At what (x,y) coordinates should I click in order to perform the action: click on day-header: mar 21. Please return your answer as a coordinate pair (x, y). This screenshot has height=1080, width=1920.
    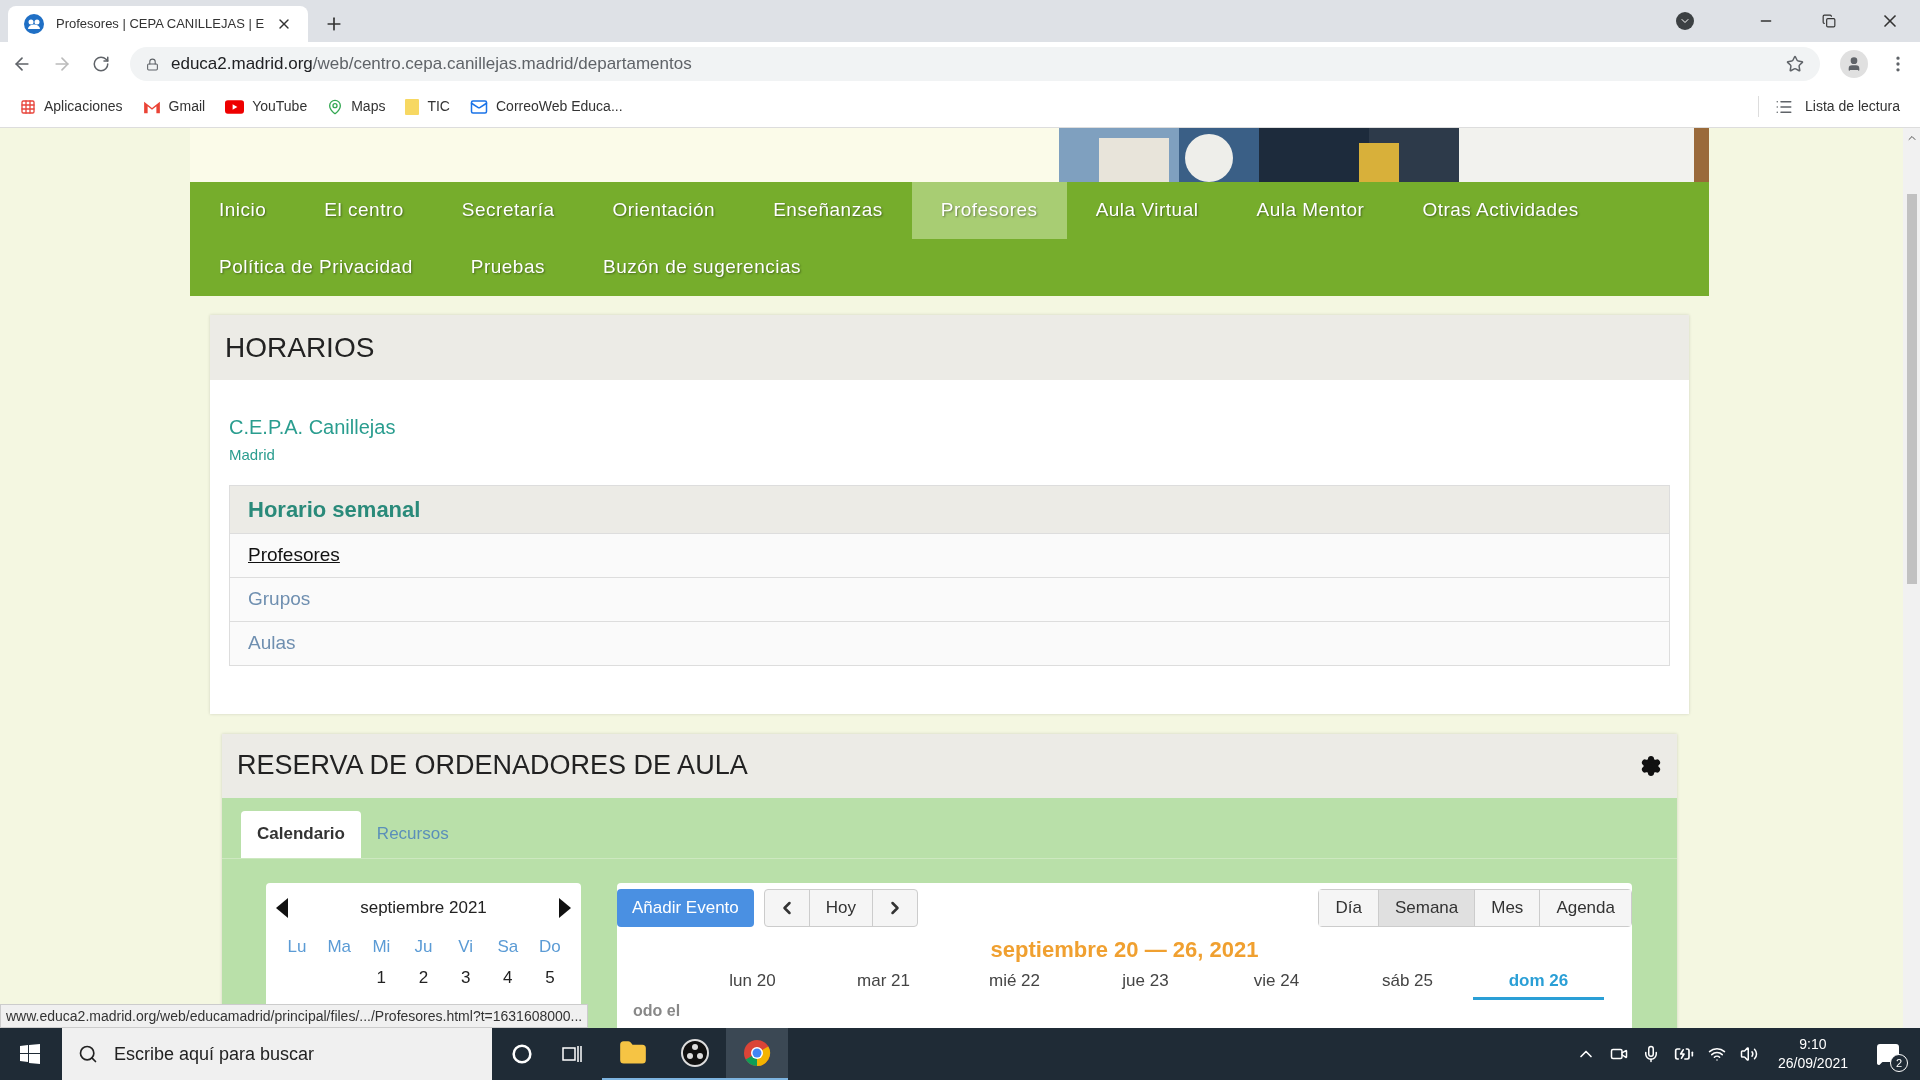
    Looking at the image, I should click on (883, 983).